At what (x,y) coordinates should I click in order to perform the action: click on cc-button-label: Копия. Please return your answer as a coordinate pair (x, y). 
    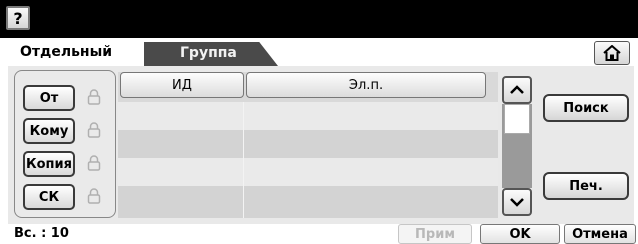
    Looking at the image, I should click on (49, 164).